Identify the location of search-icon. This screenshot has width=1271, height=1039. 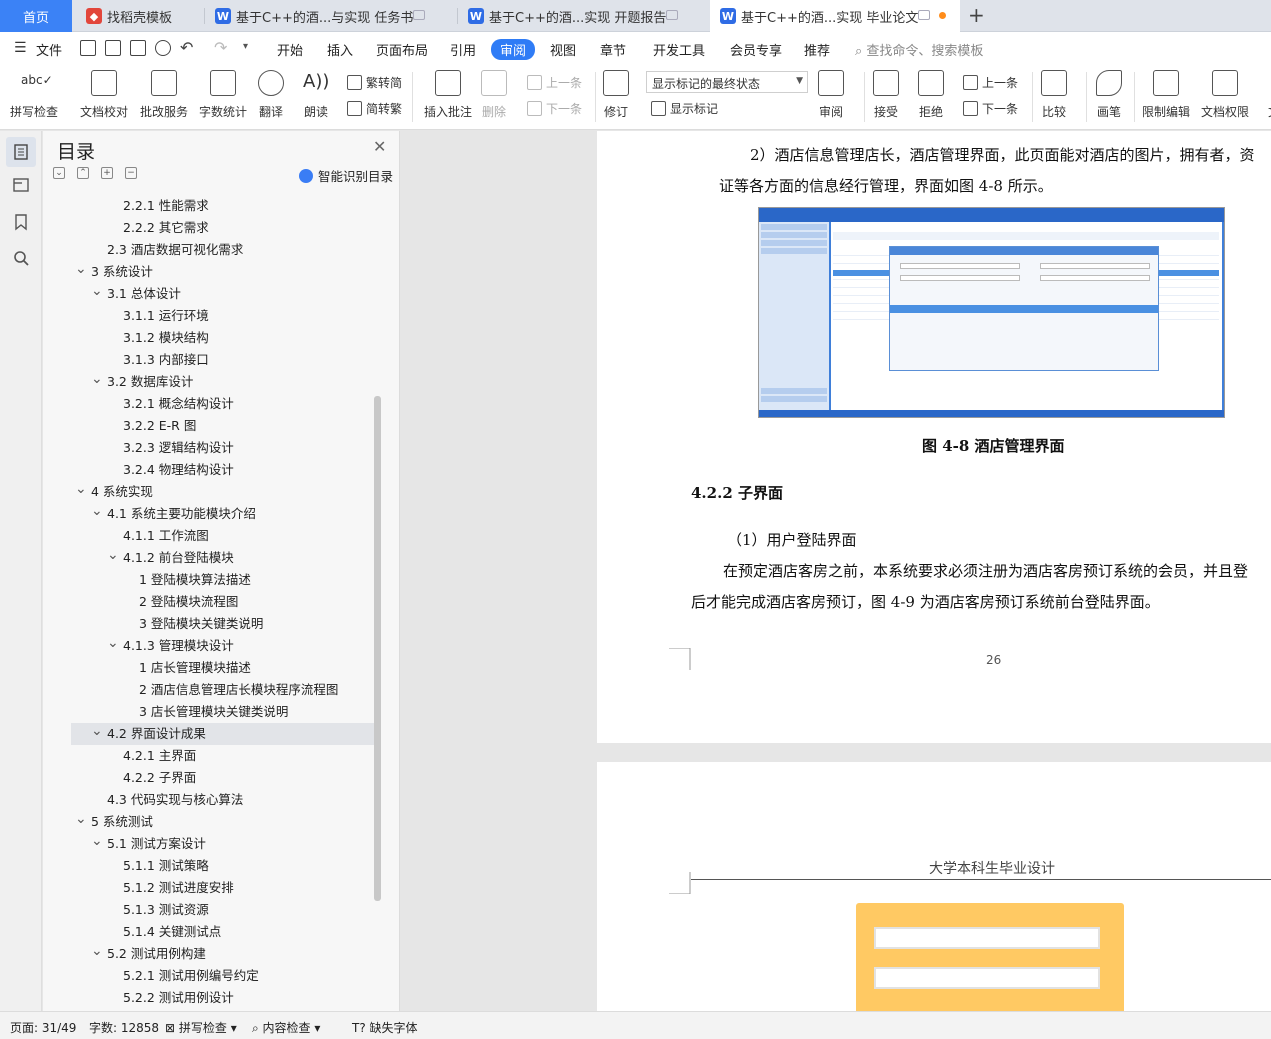
(21, 258).